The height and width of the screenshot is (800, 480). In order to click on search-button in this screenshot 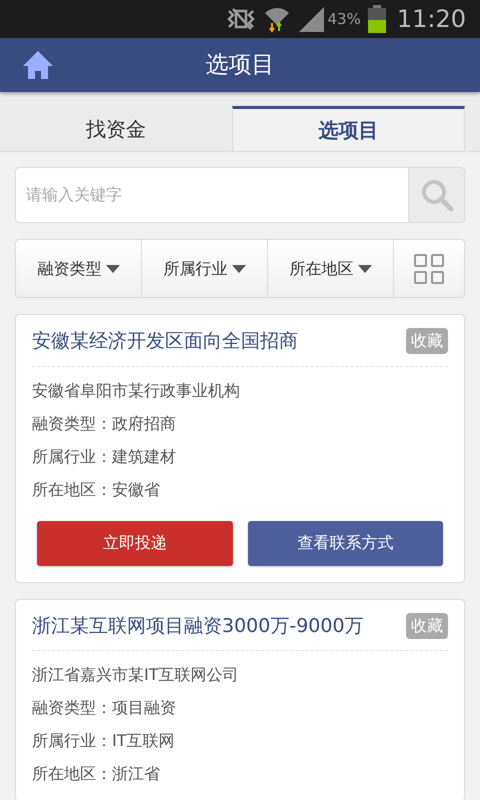, I will do `click(437, 195)`.